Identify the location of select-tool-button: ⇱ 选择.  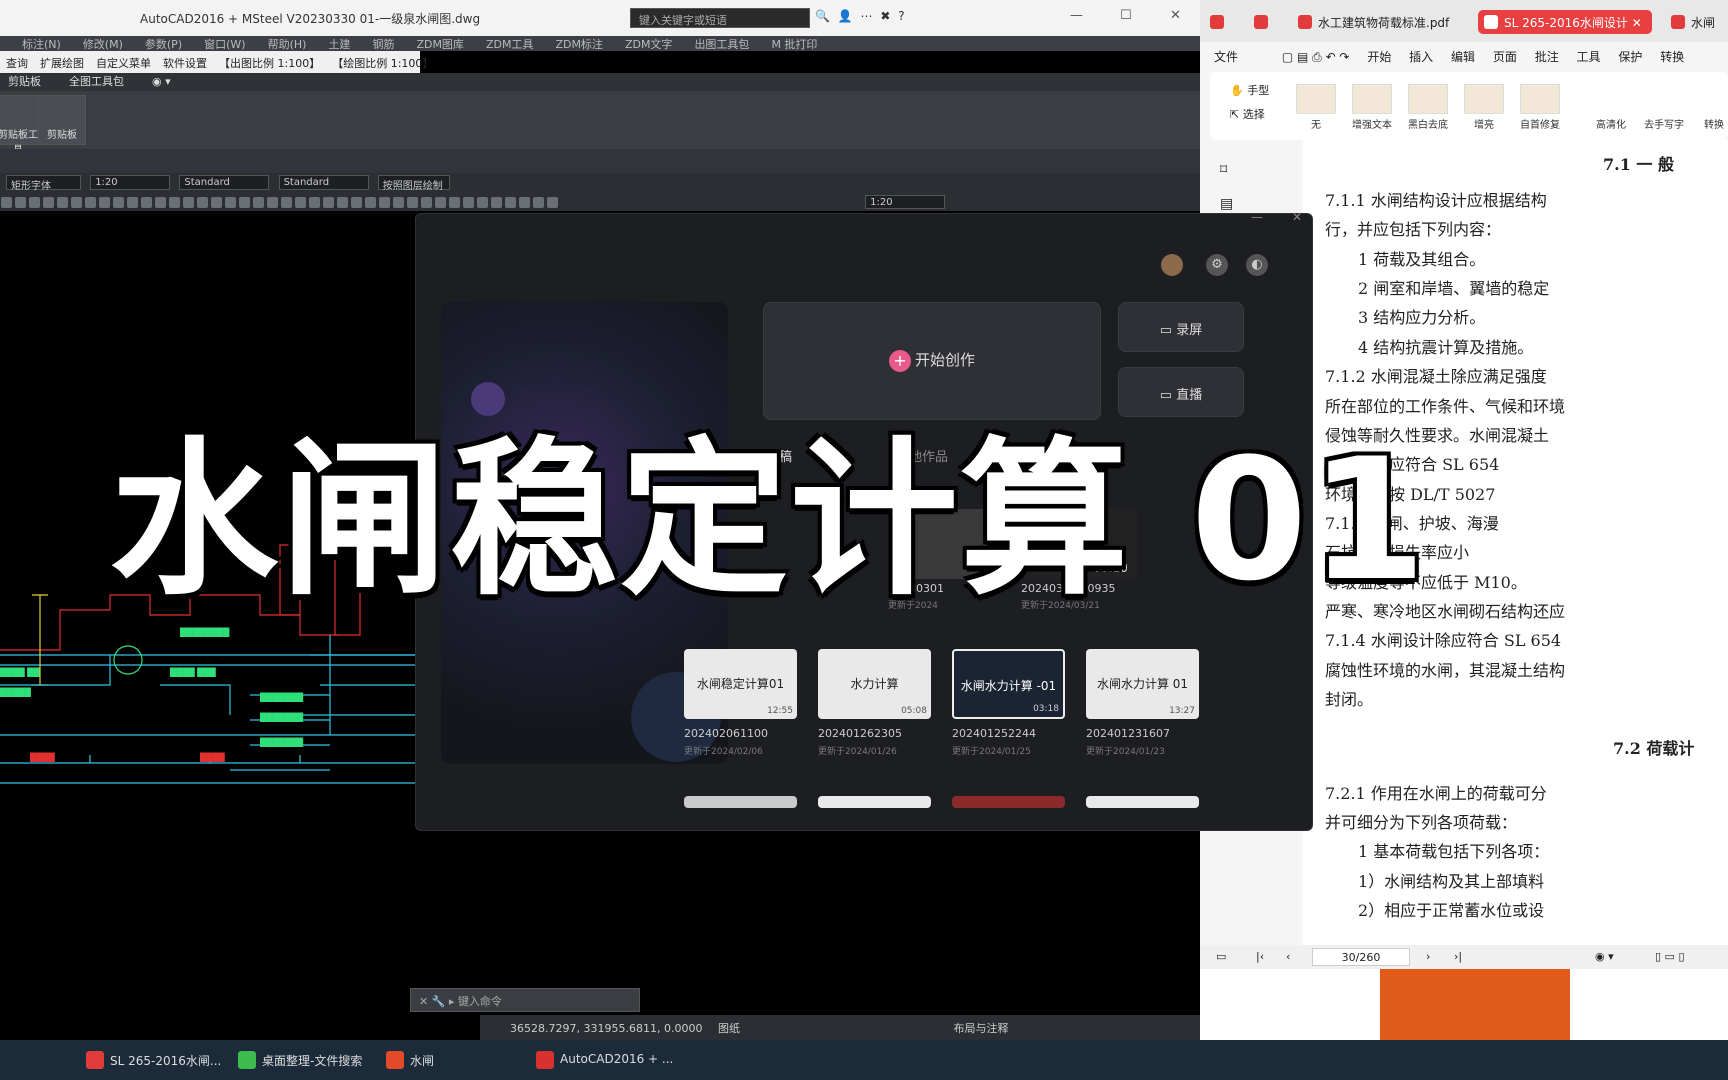
(1247, 114).